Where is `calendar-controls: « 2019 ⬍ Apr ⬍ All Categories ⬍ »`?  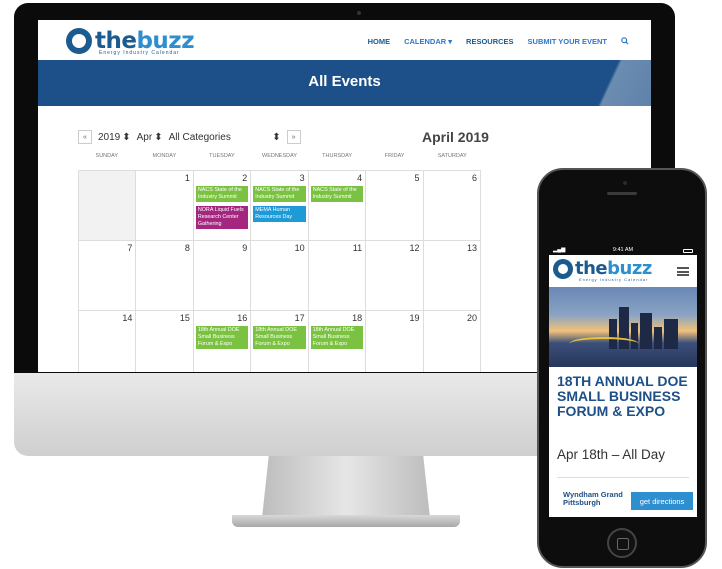
calendar-controls: « 2019 ⬍ Apr ⬍ All Categories ⬍ » is located at coordinates (189, 137).